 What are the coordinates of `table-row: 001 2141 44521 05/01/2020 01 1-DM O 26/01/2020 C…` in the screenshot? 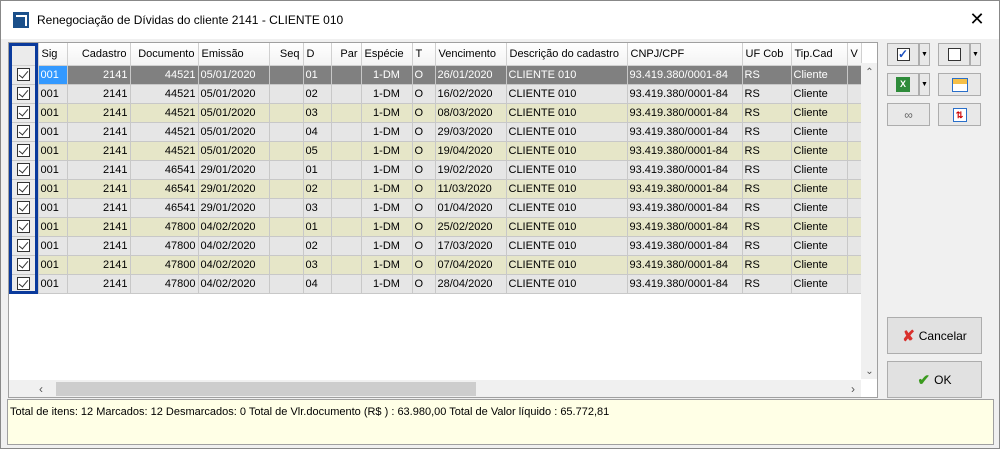 It's located at (435, 75).